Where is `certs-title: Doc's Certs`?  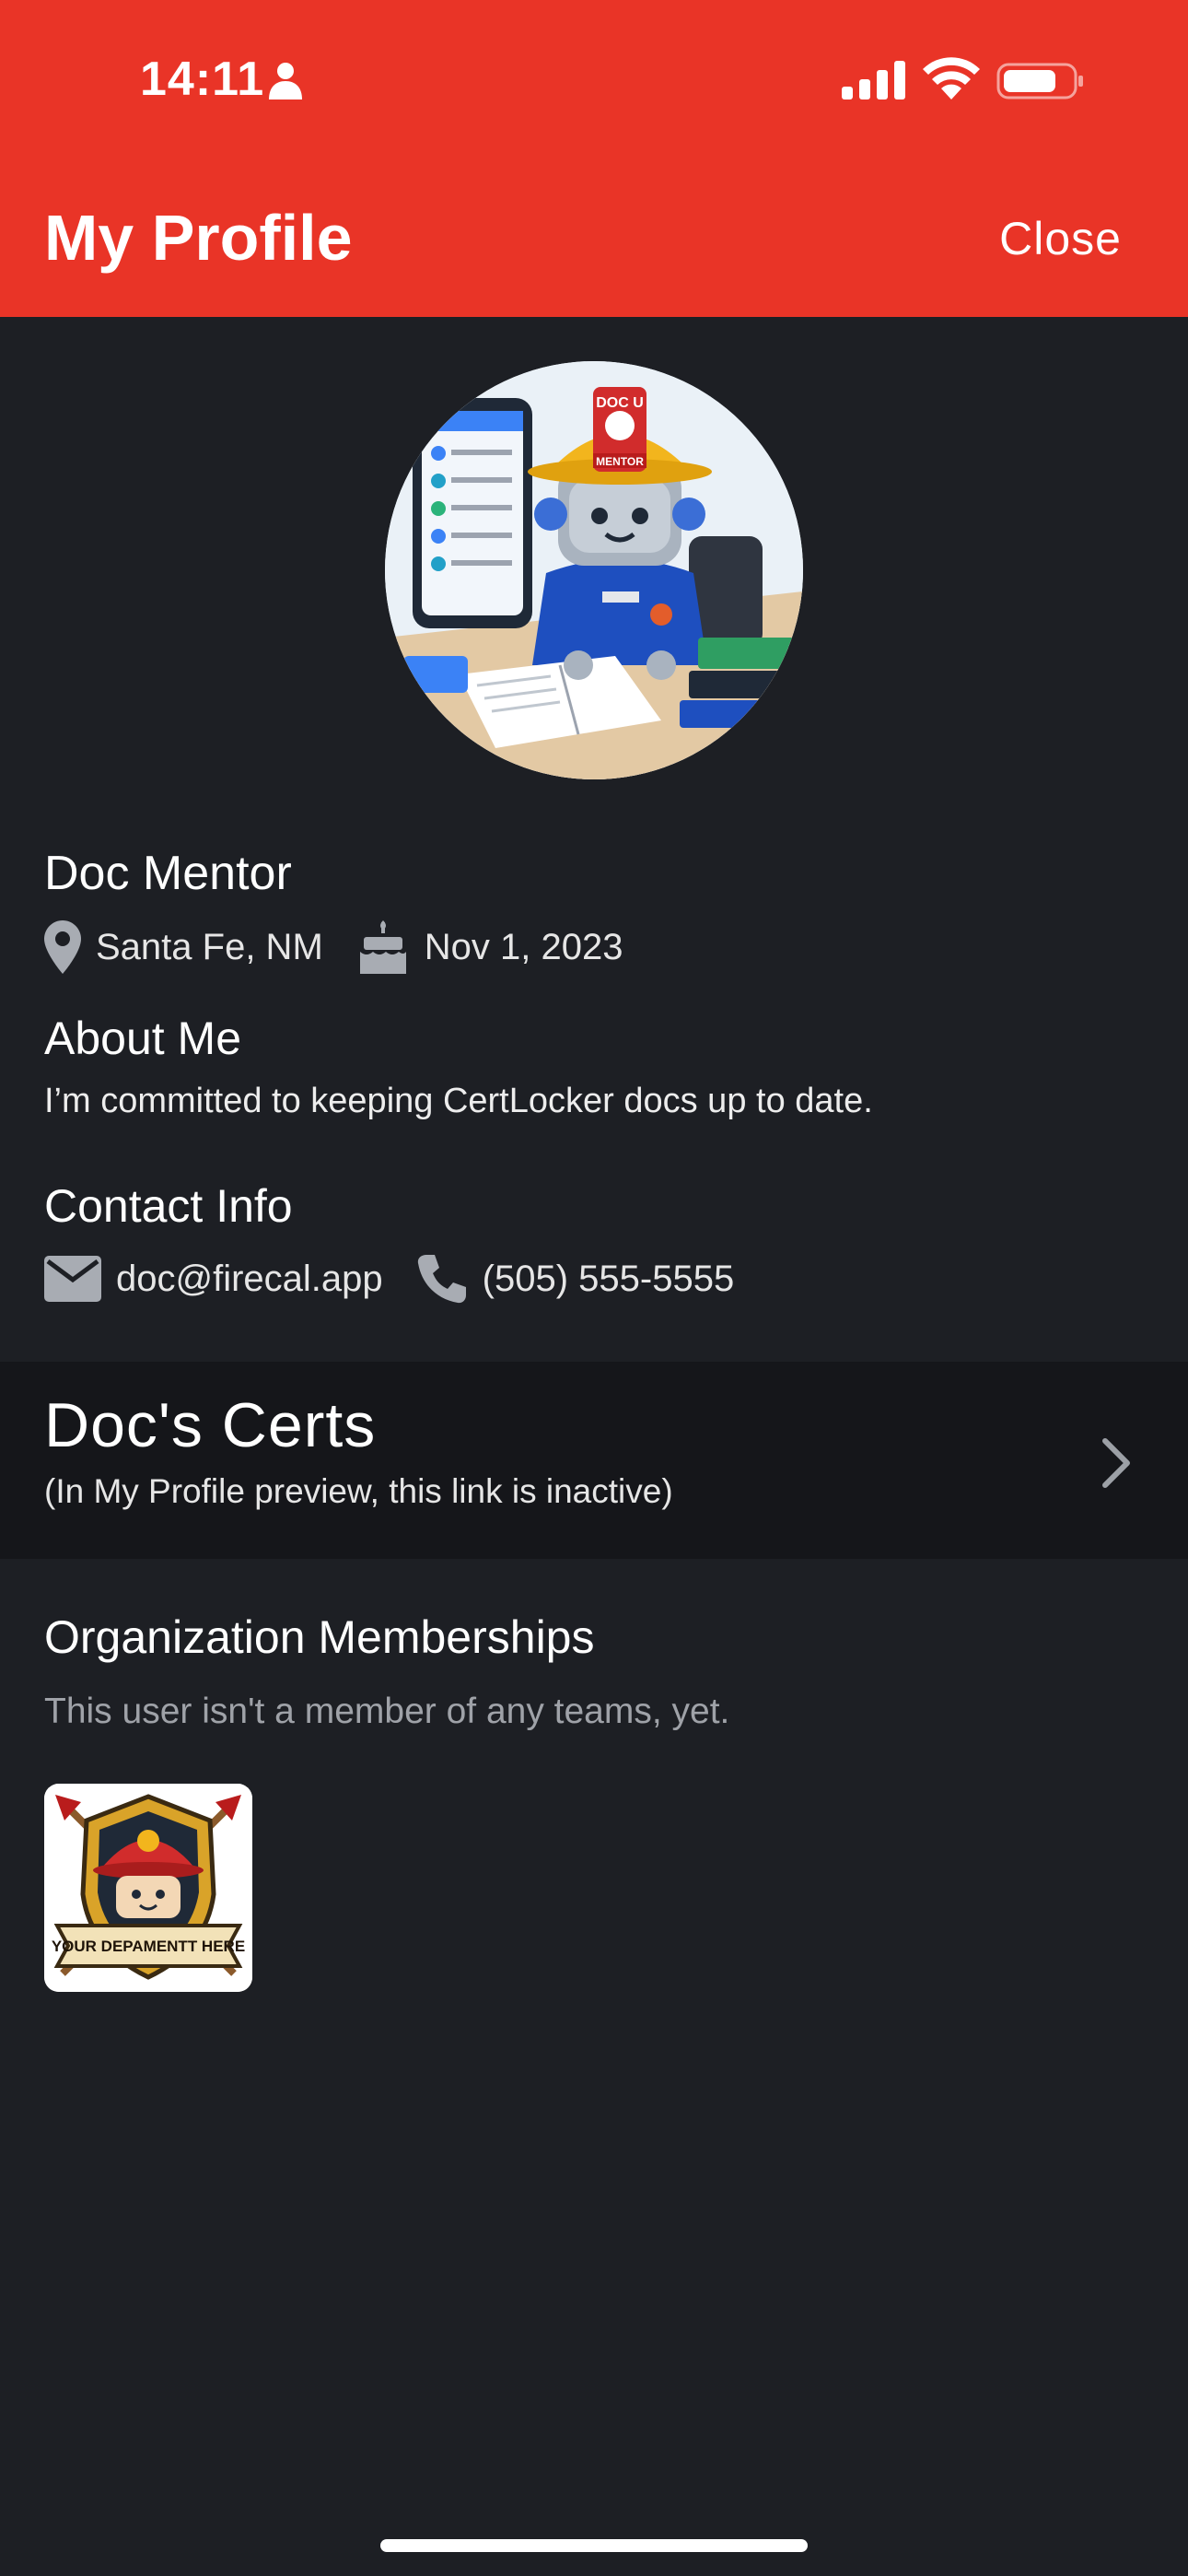 certs-title: Doc's Certs is located at coordinates (210, 1425).